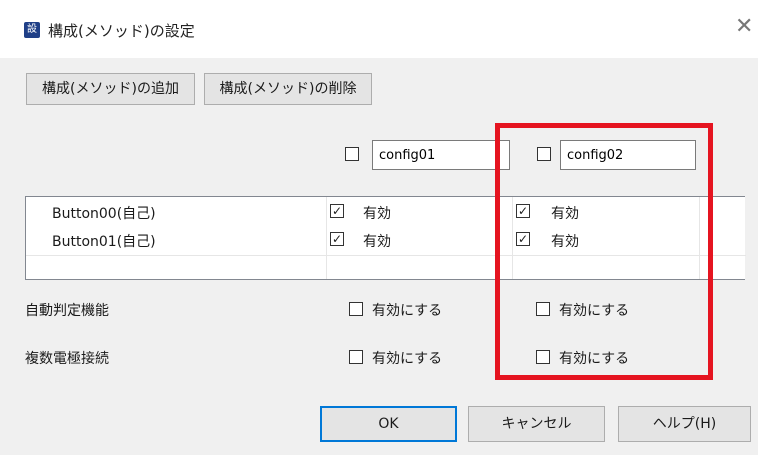 Image resolution: width=758 pixels, height=455 pixels. I want to click on row-label: Button01(自己), so click(104, 242).